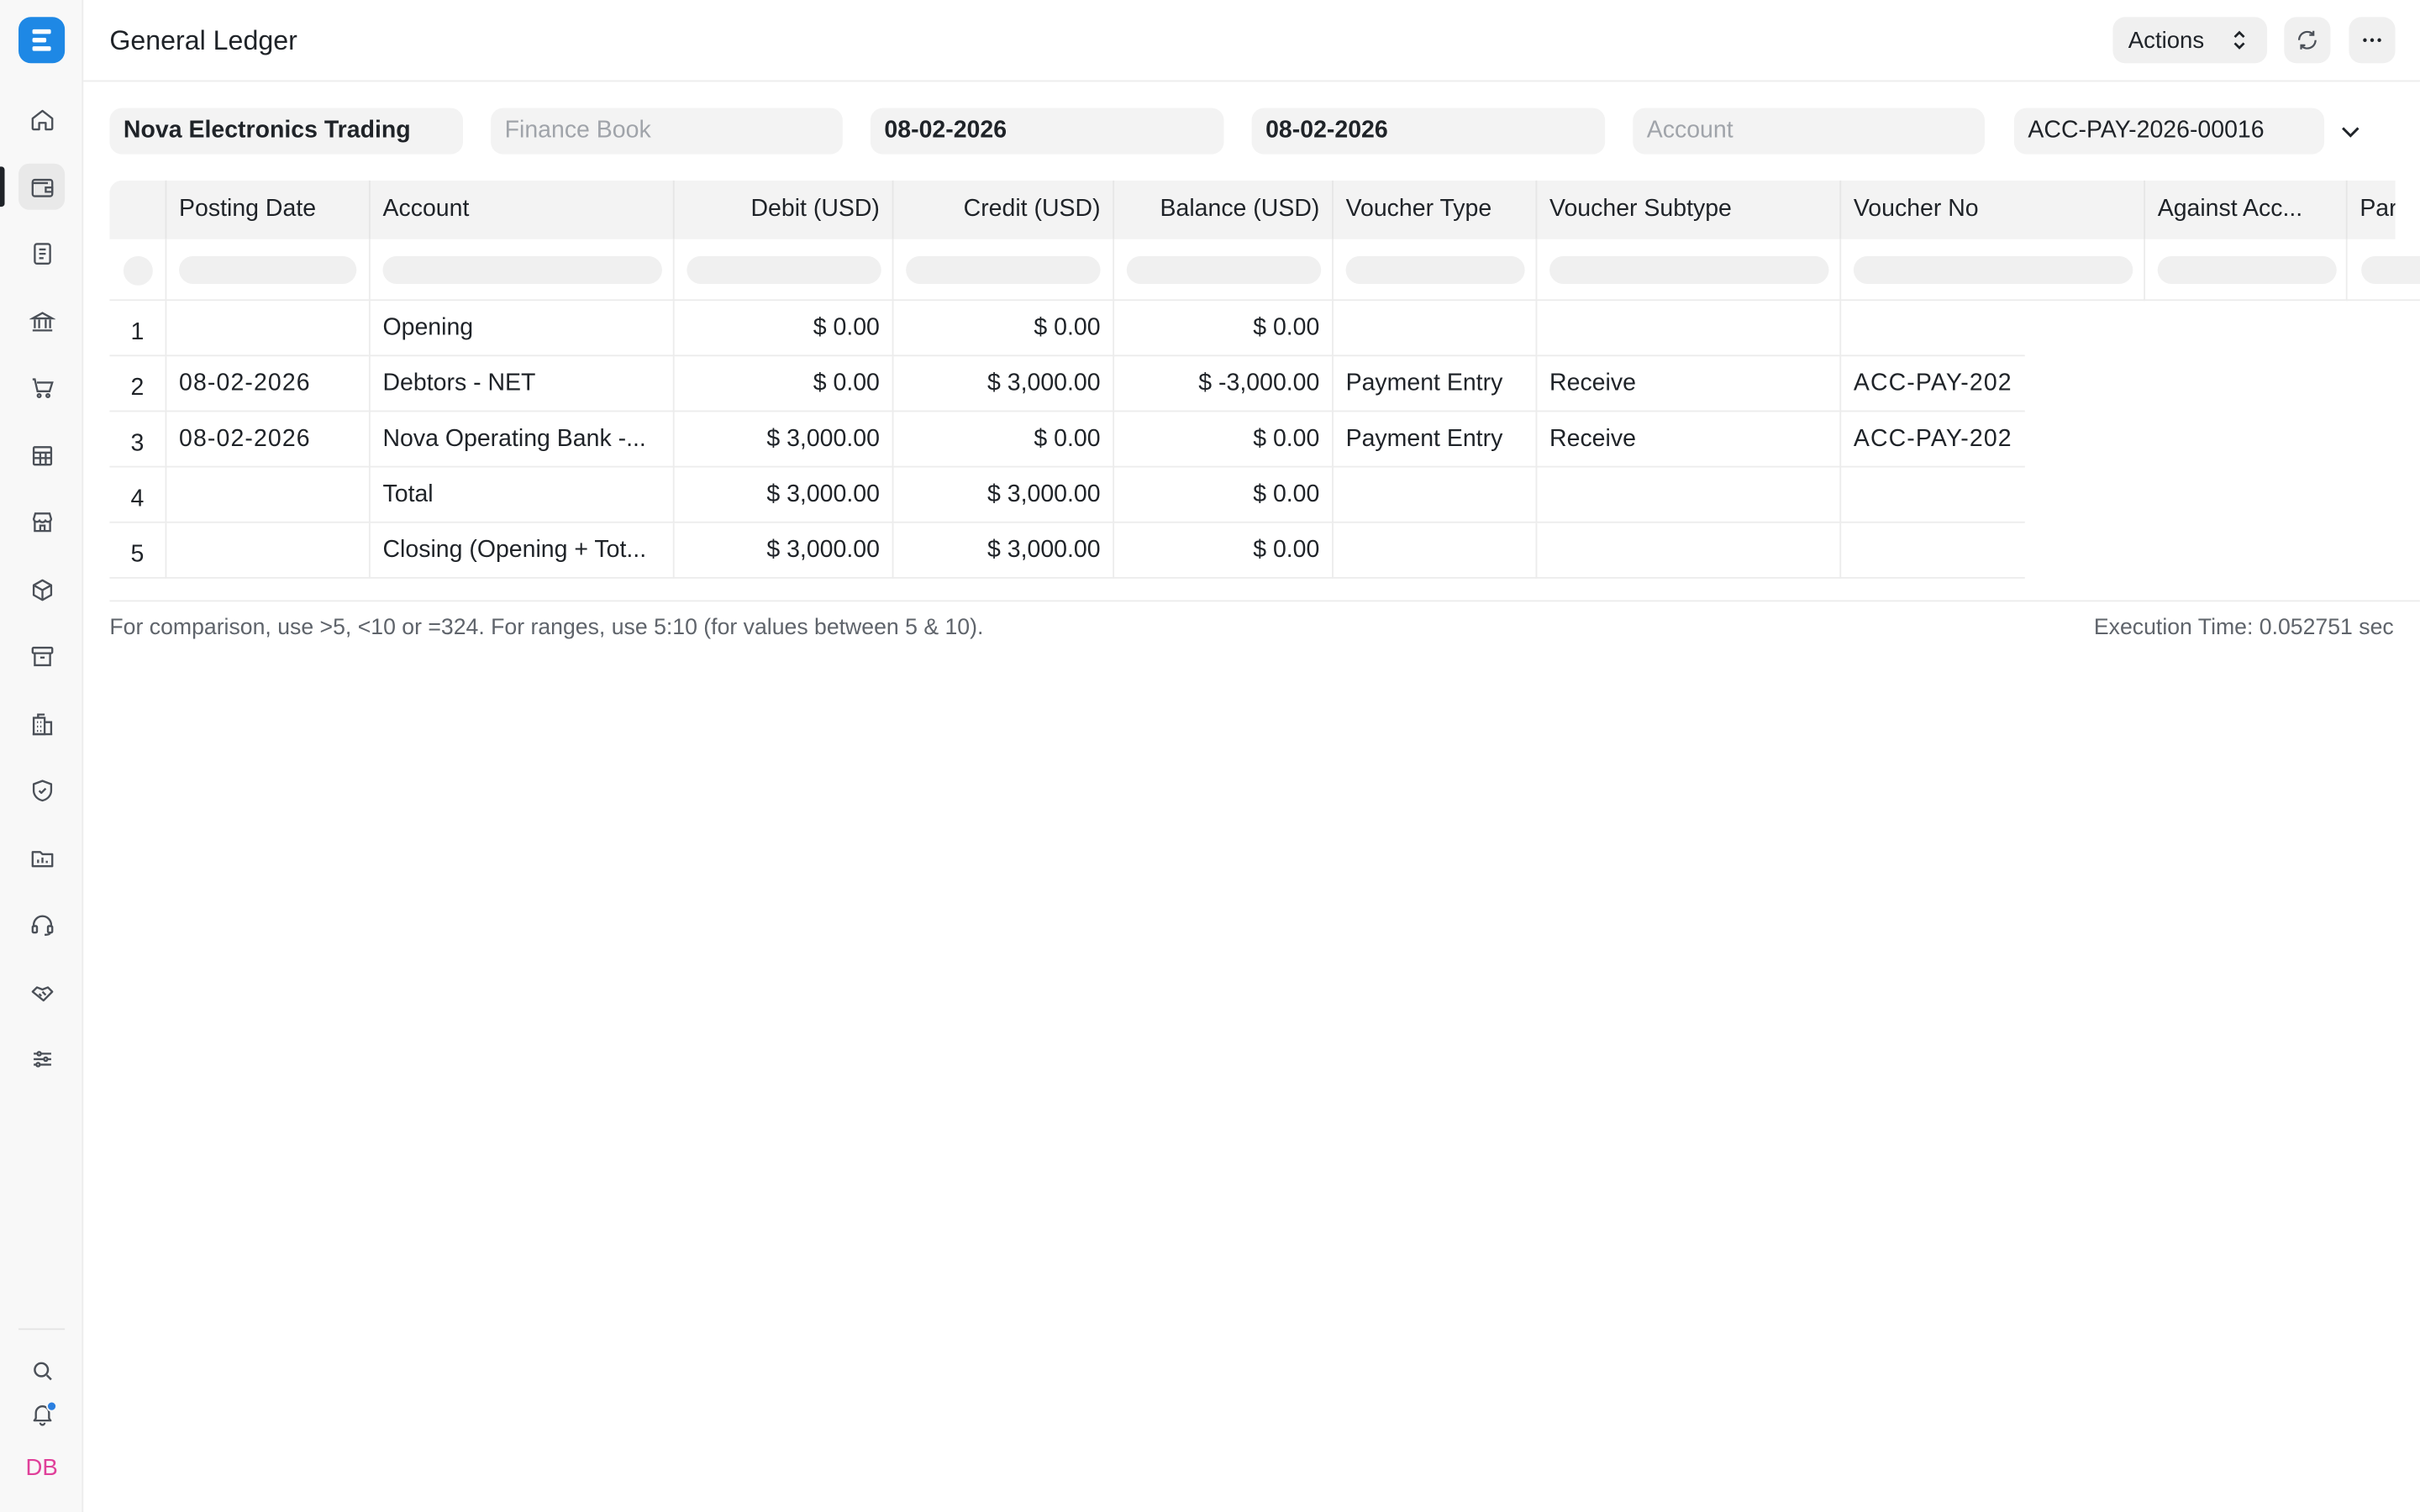  Describe the element at coordinates (286, 131) in the screenshot. I see `company-filter: Nova Electronics Trading` at that location.